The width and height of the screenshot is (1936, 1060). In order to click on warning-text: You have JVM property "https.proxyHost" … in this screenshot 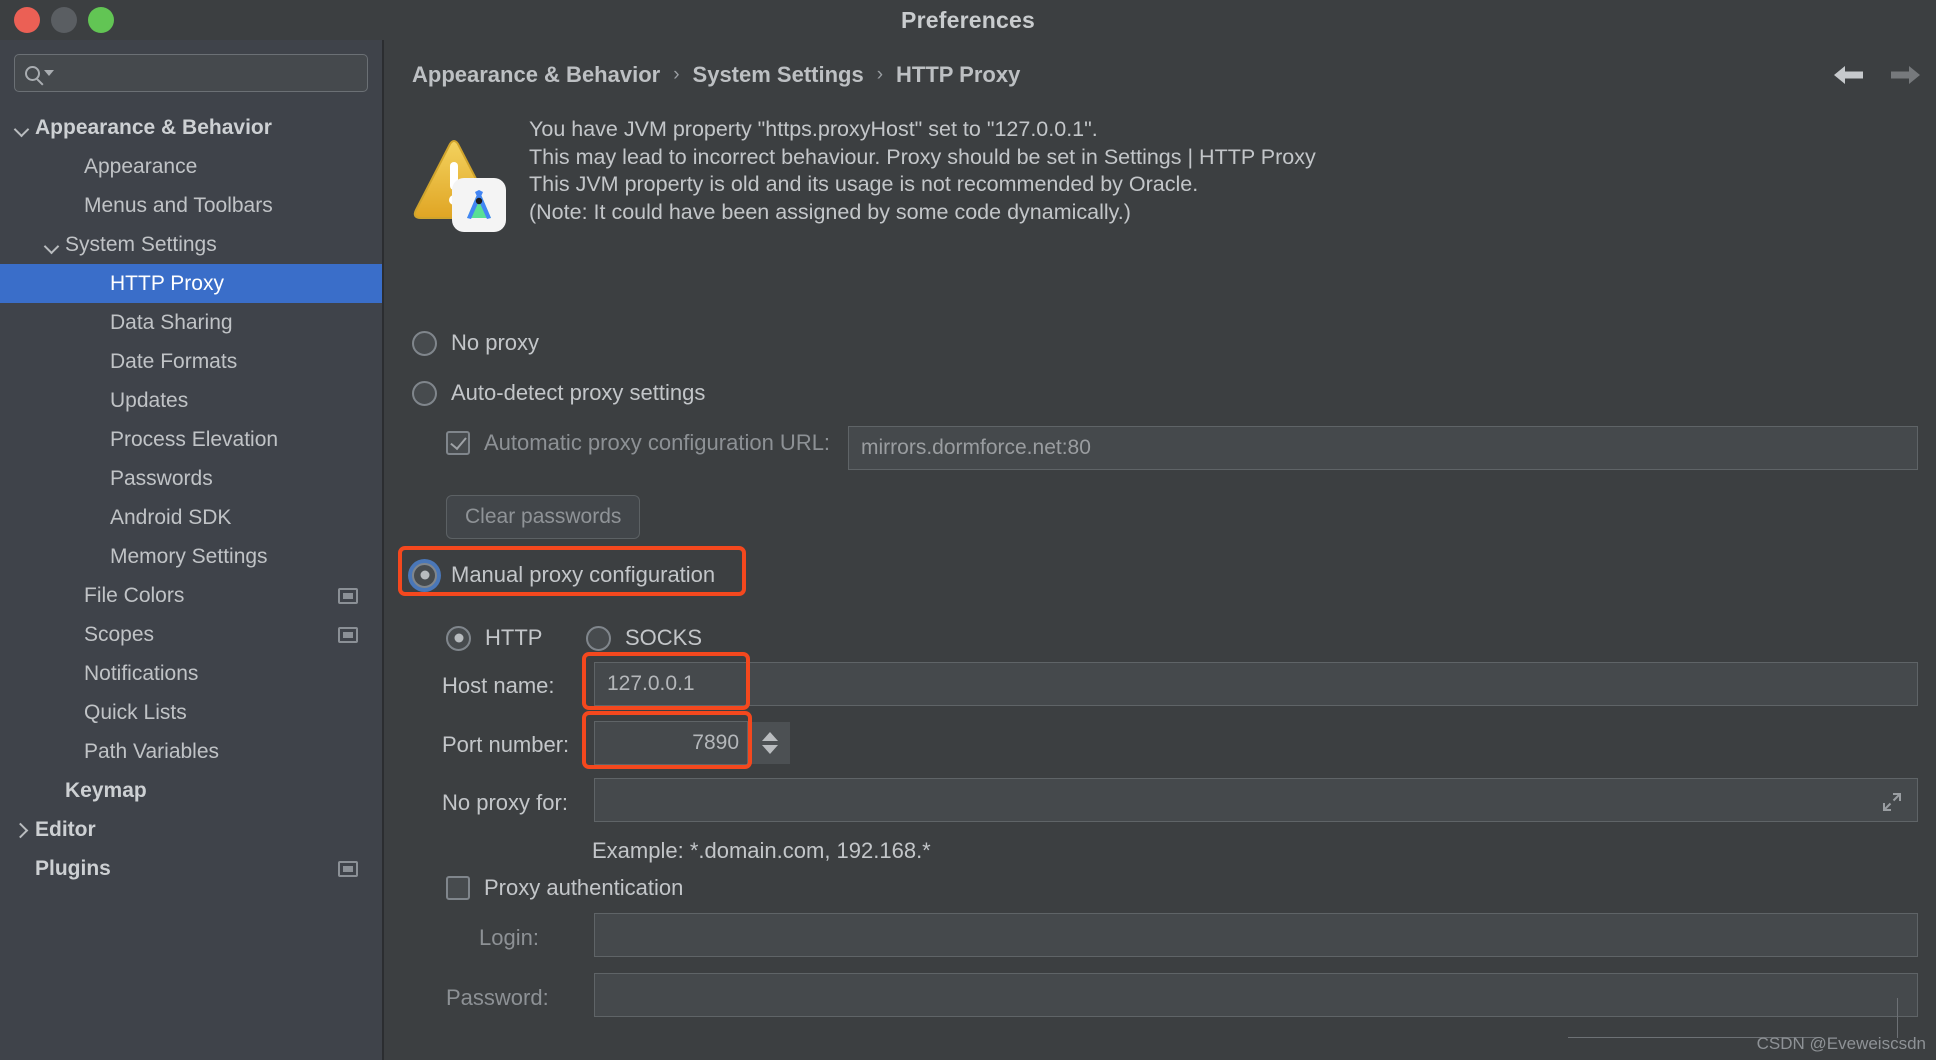, I will do `click(922, 171)`.